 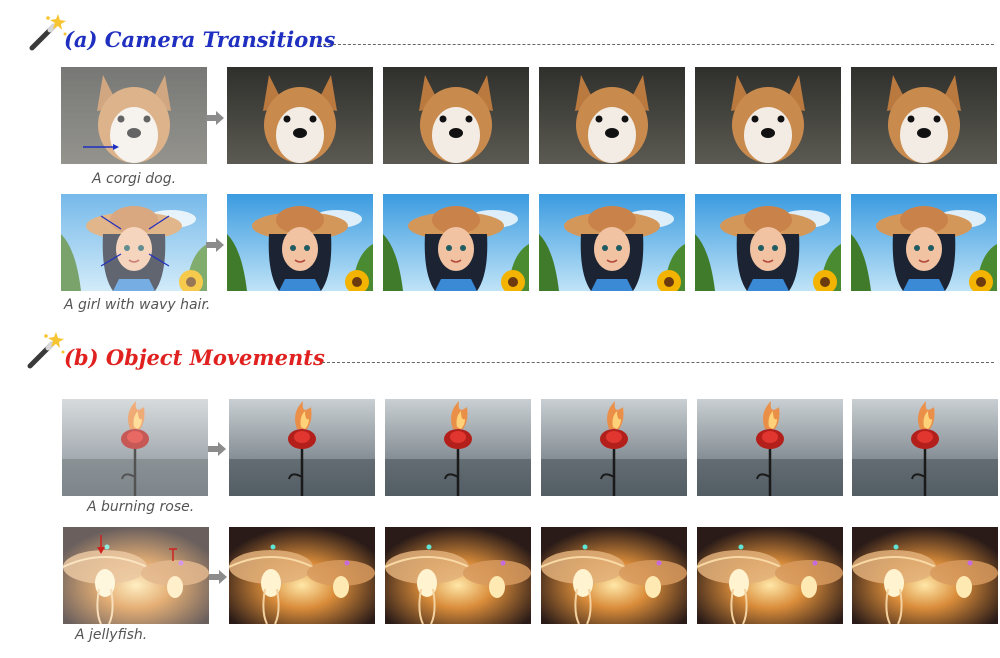 I want to click on input-frame-corgi, so click(x=134, y=115).